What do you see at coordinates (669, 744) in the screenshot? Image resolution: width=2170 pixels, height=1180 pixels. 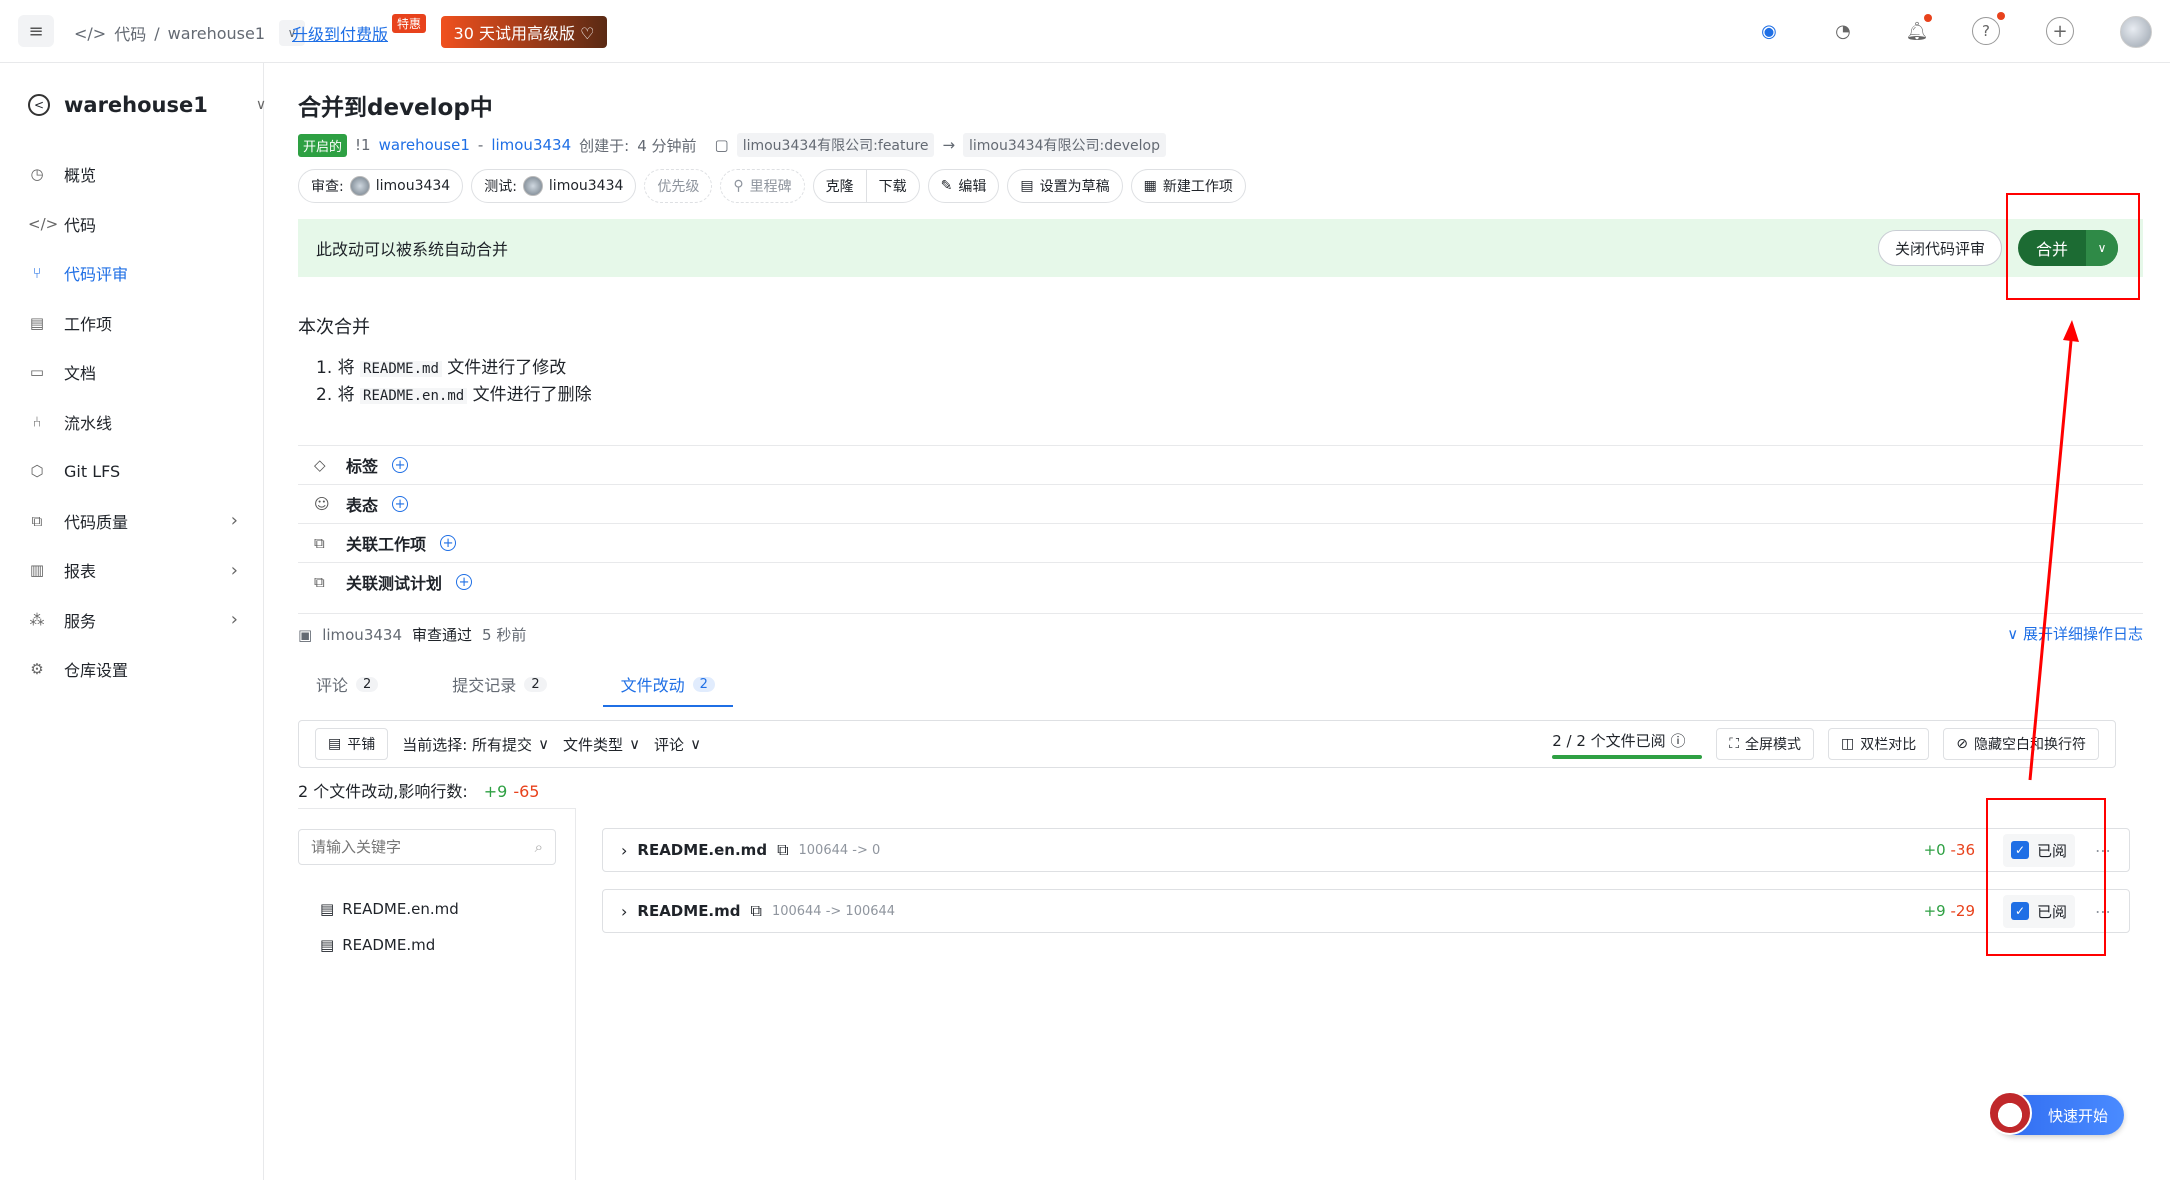 I see `comment-select-label: 评论` at bounding box center [669, 744].